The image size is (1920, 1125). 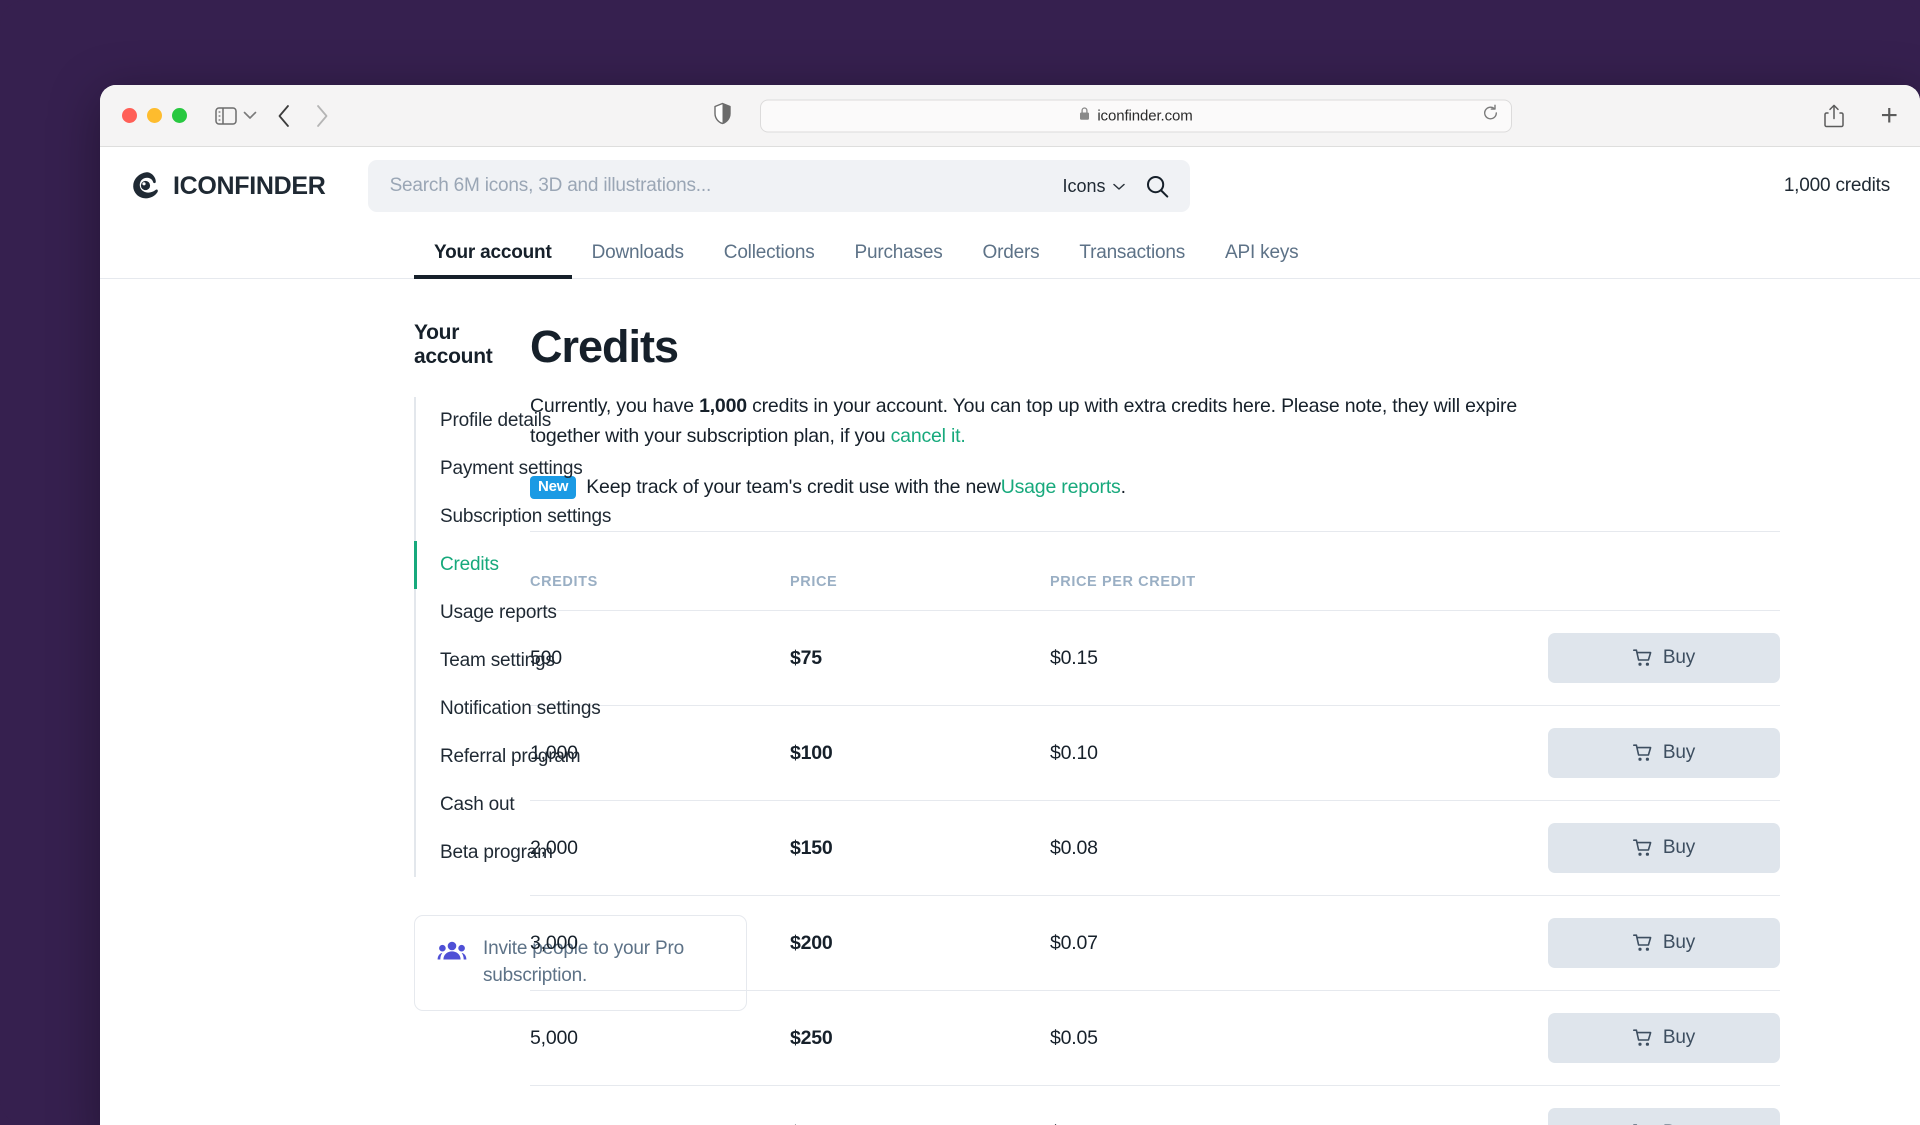 What do you see at coordinates (284, 116) in the screenshot?
I see `back-arrow-icon` at bounding box center [284, 116].